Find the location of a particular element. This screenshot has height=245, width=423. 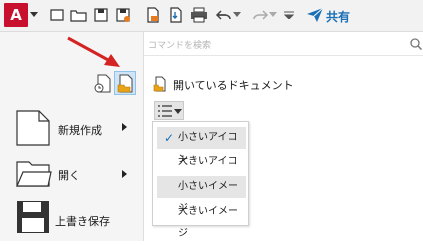

publish-icon is located at coordinates (153, 15).